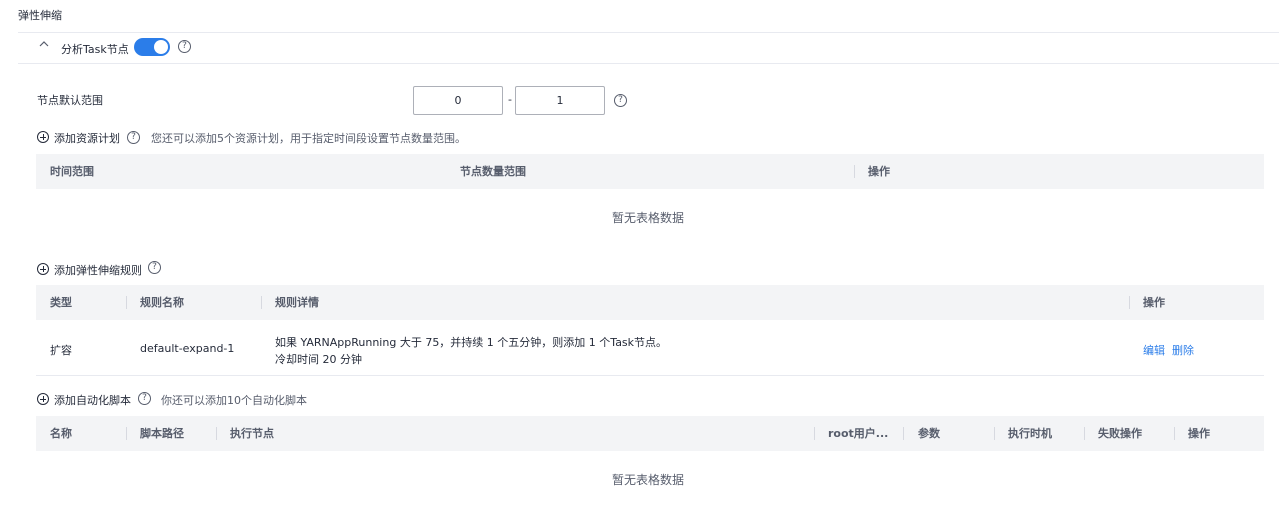  What do you see at coordinates (1183, 350) in the screenshot?
I see `delete-rule-link: 删除` at bounding box center [1183, 350].